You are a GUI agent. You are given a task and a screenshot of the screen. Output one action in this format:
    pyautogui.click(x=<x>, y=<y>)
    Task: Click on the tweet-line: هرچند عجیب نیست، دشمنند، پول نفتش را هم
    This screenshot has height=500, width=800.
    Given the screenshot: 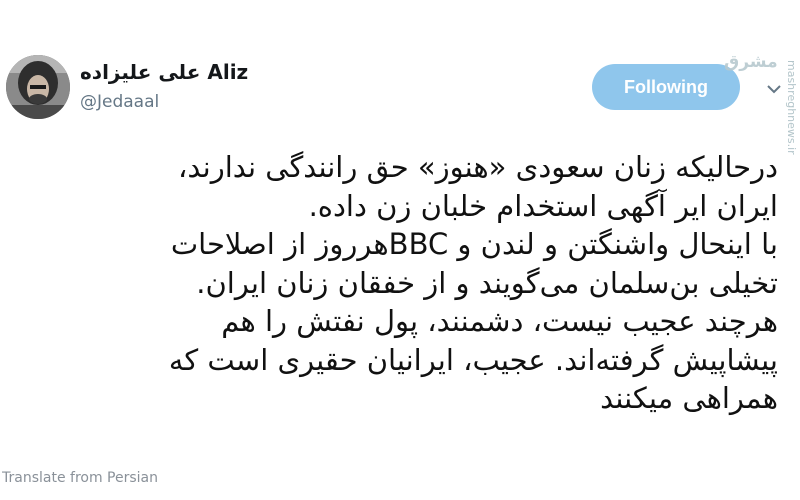 What is the action you would take?
    pyautogui.click(x=499, y=321)
    